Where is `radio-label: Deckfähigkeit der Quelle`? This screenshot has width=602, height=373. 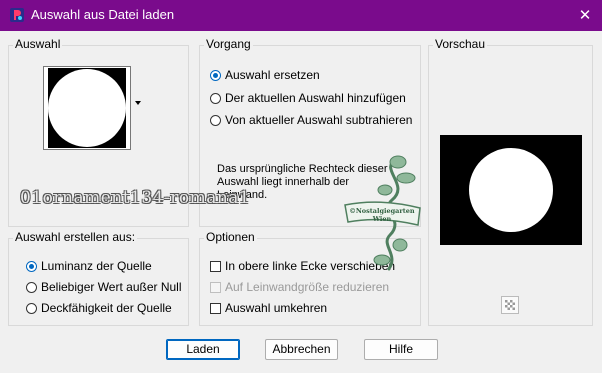
radio-label: Deckfähigkeit der Quelle is located at coordinates (106, 308).